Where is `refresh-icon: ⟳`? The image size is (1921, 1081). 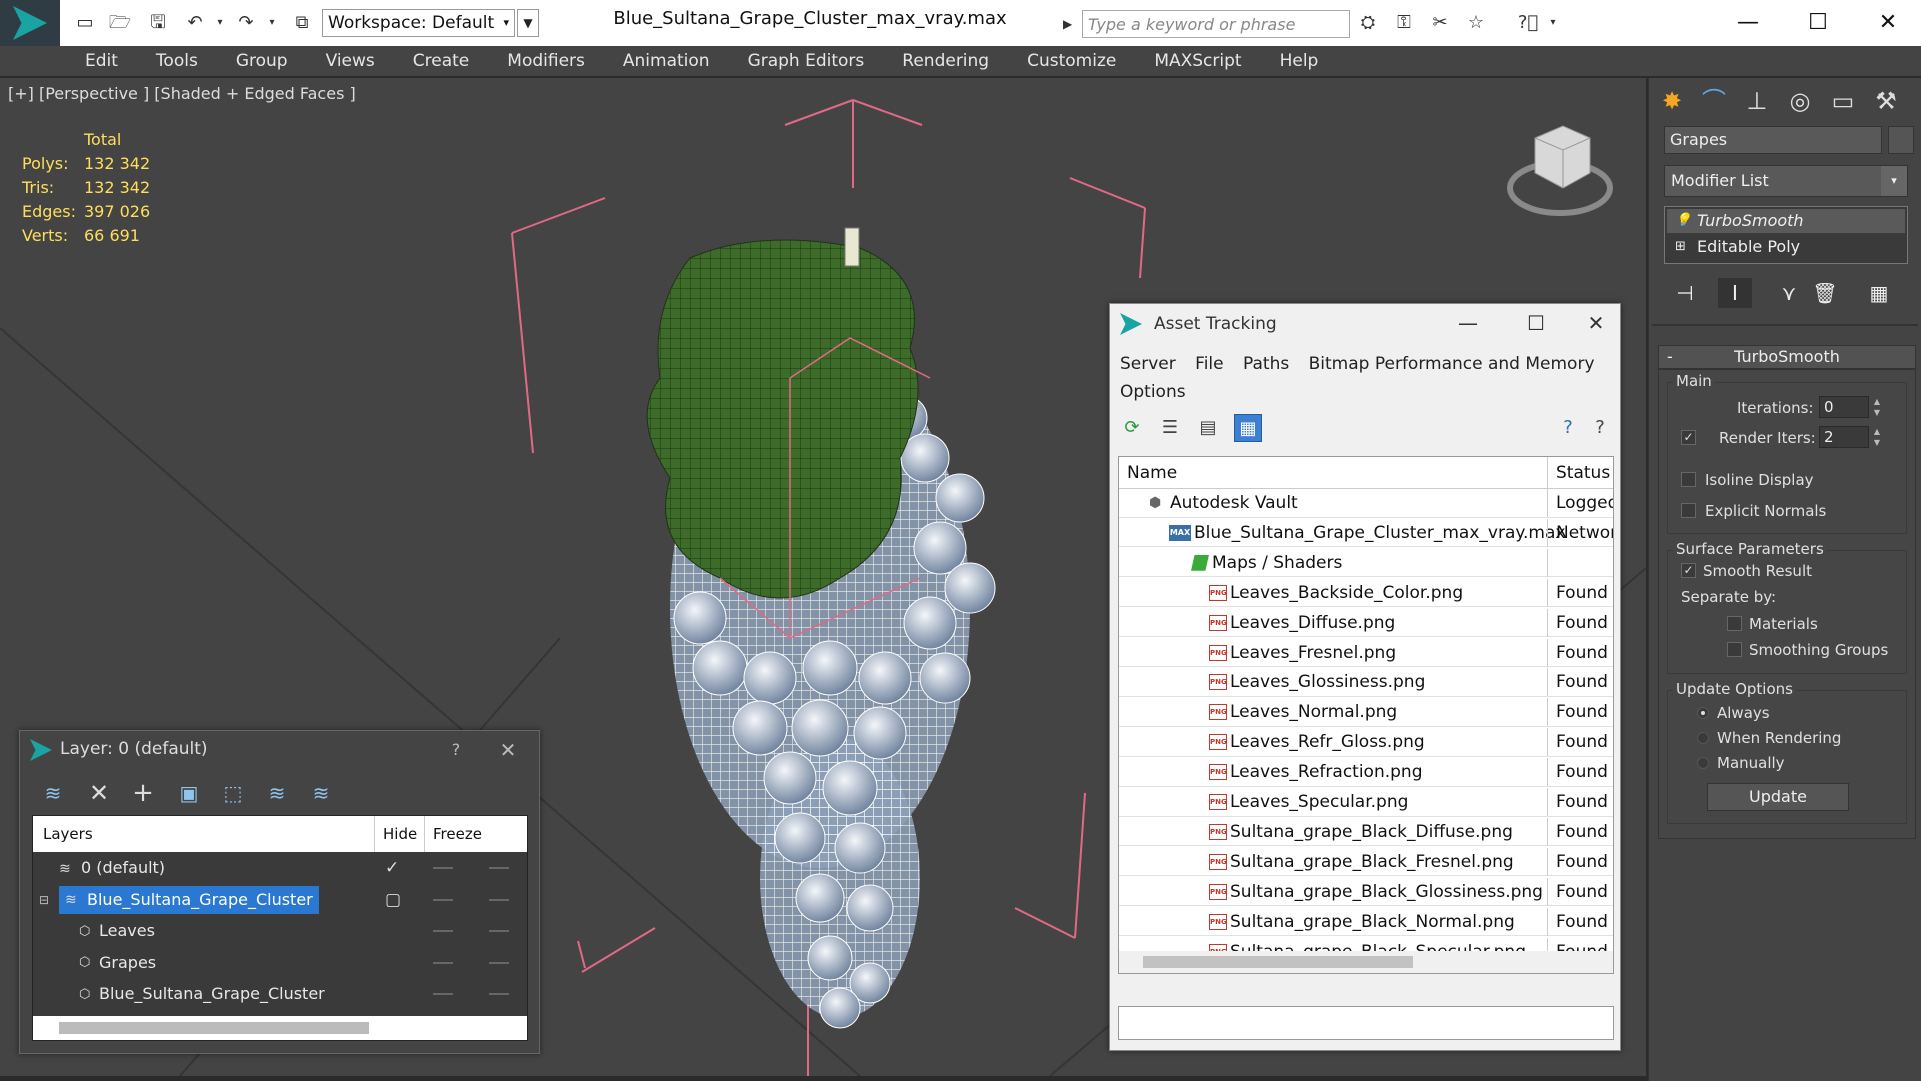
refresh-icon: ⟳ is located at coordinates (1132, 428).